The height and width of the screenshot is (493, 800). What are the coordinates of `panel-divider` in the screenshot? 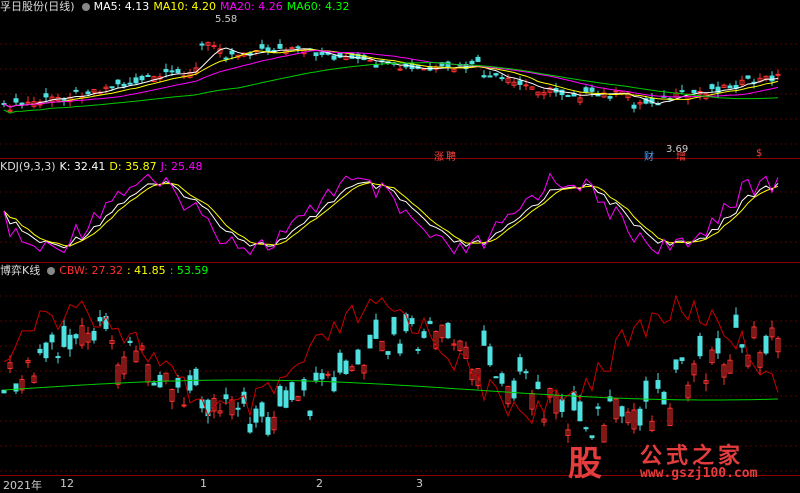 It's located at (400, 262).